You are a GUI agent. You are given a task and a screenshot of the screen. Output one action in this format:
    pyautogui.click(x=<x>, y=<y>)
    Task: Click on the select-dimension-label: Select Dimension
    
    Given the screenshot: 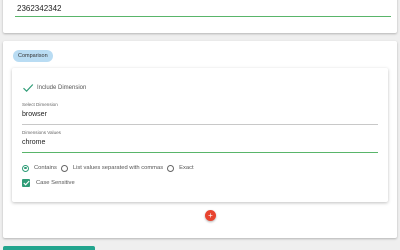 What is the action you would take?
    pyautogui.click(x=40, y=104)
    